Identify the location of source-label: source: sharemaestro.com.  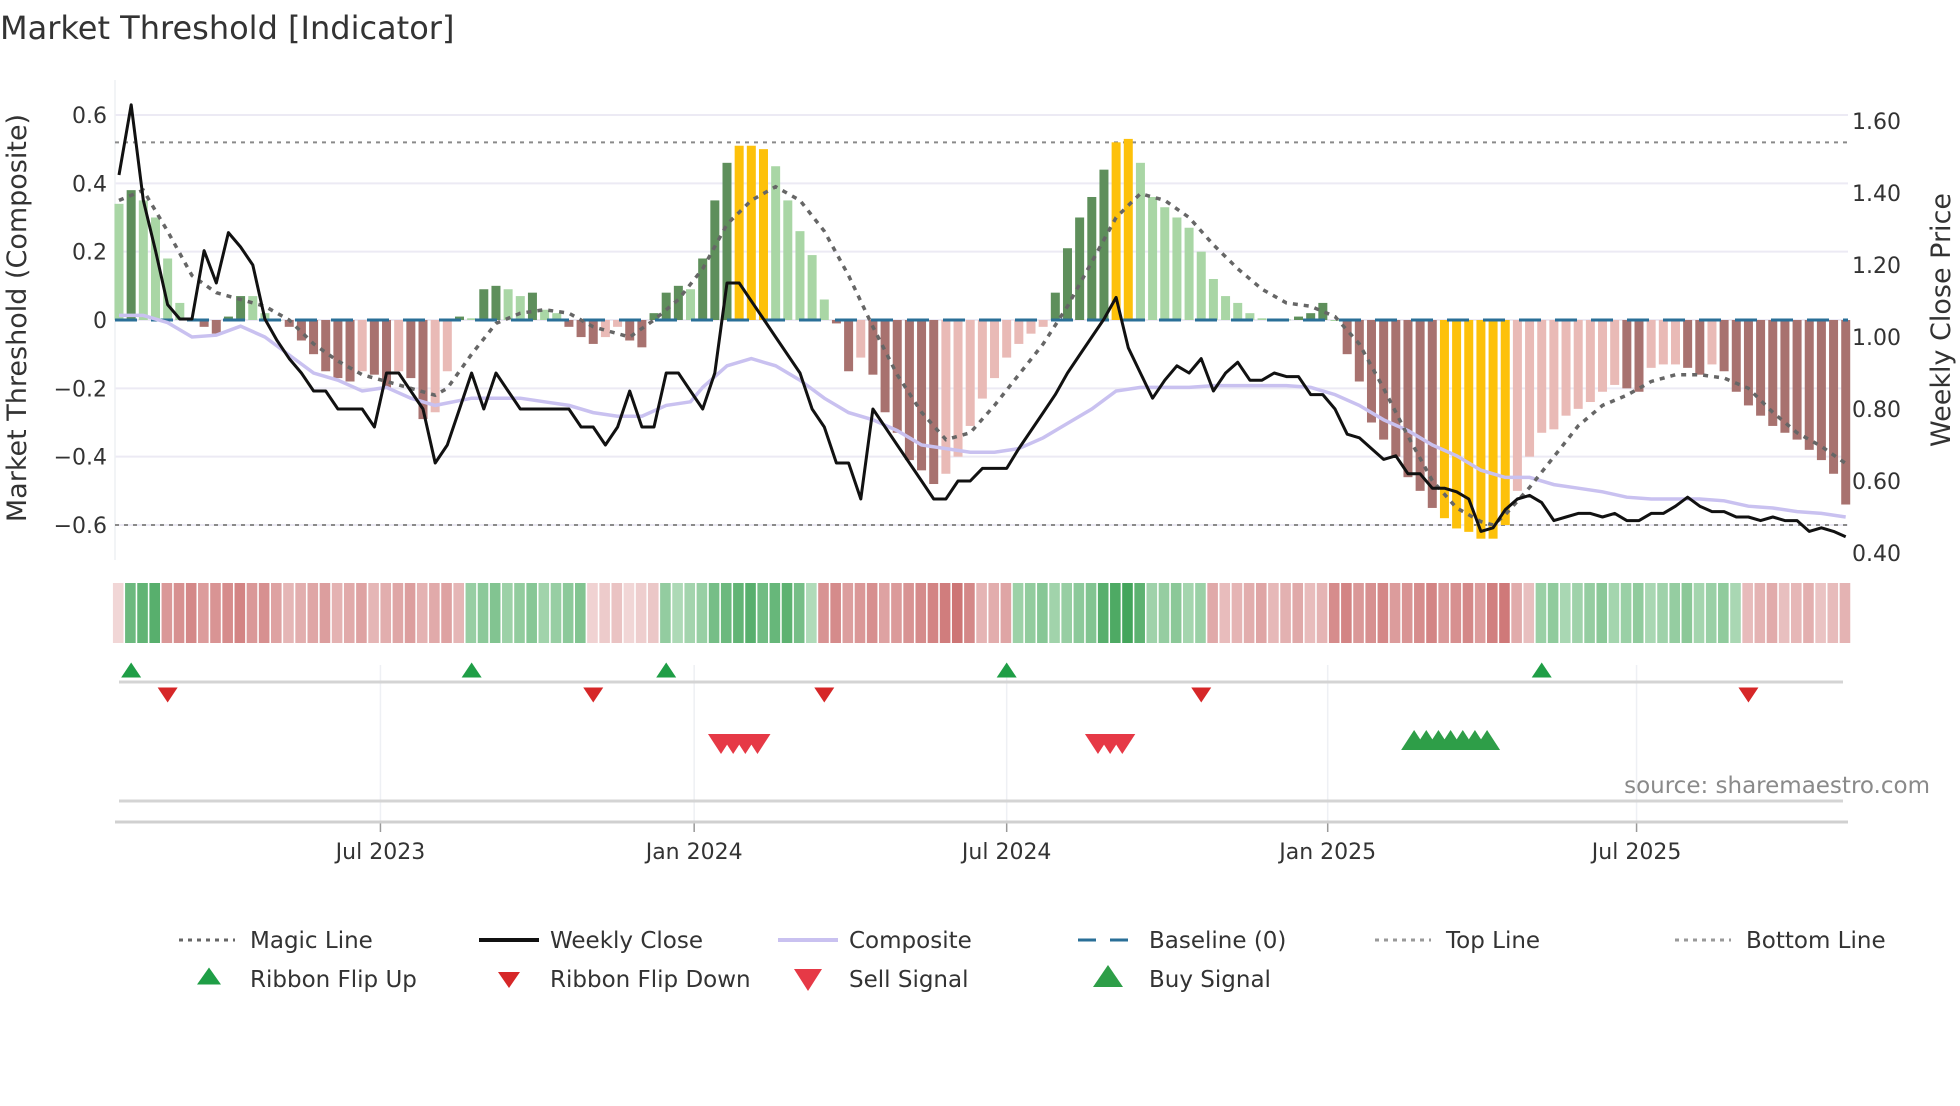
(1777, 786).